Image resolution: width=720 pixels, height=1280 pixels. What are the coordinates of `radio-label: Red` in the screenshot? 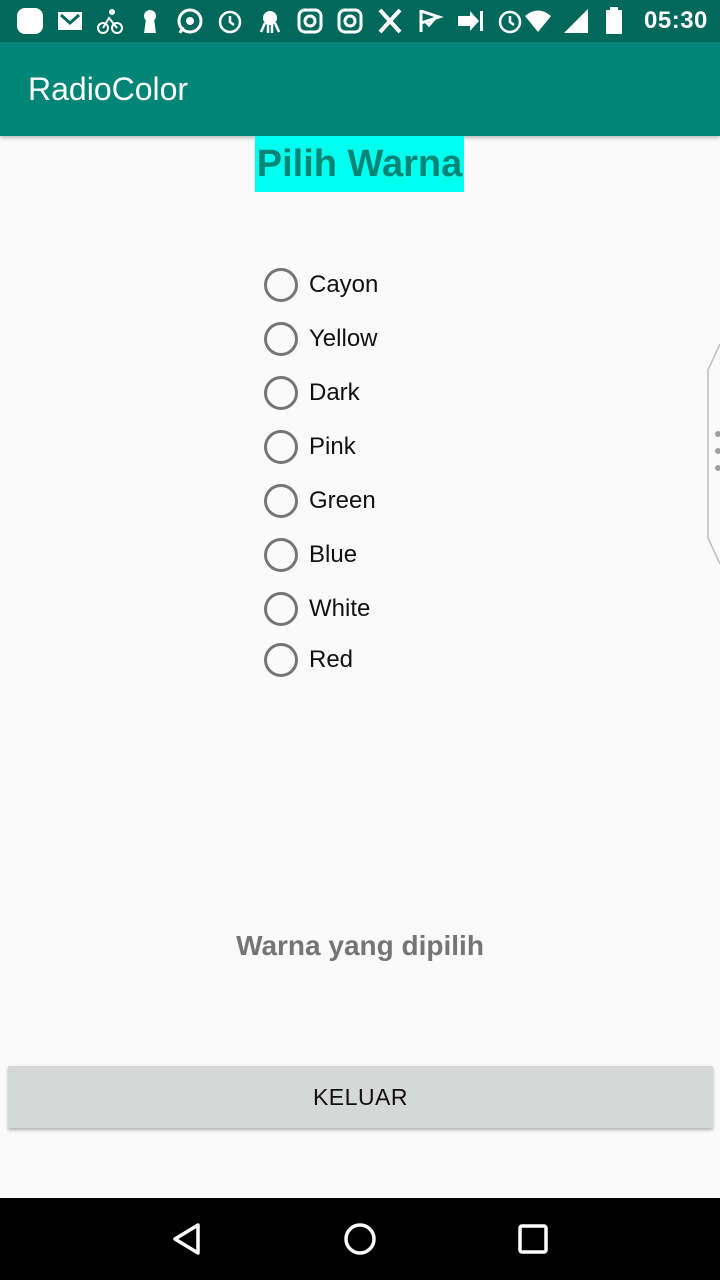 It's located at (331, 659).